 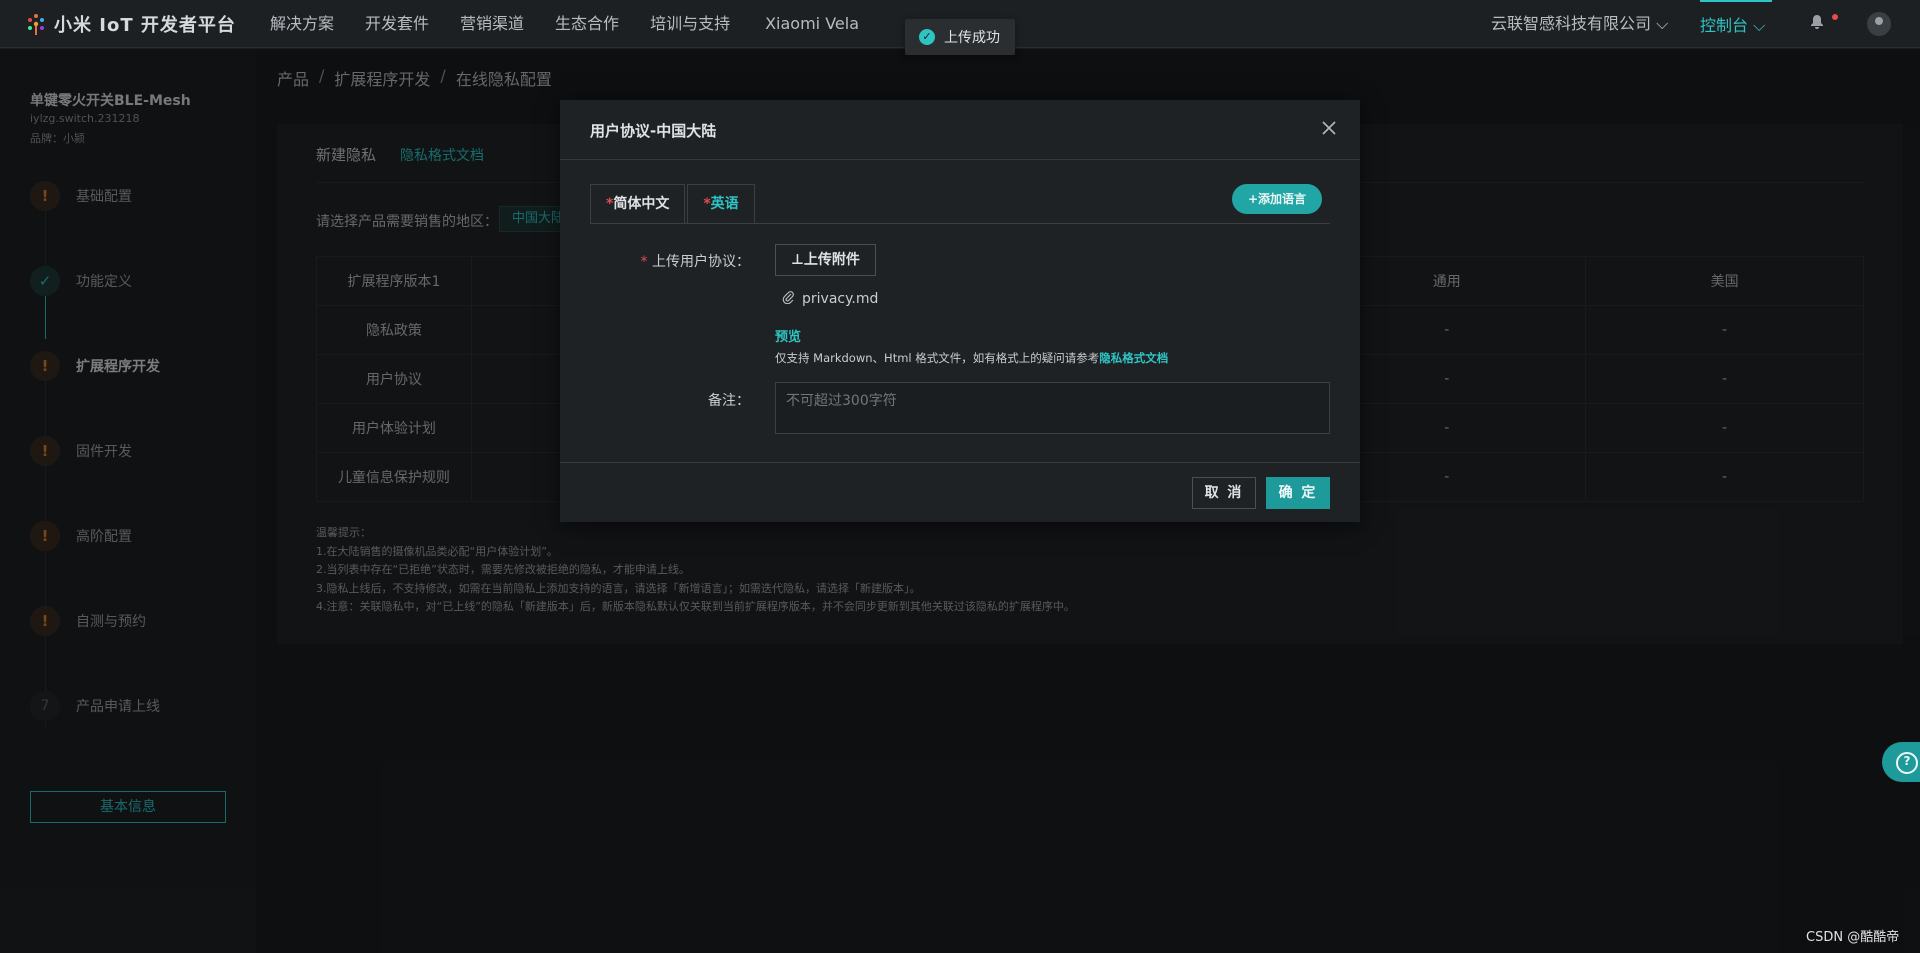 I want to click on help-icon, so click(x=1901, y=762).